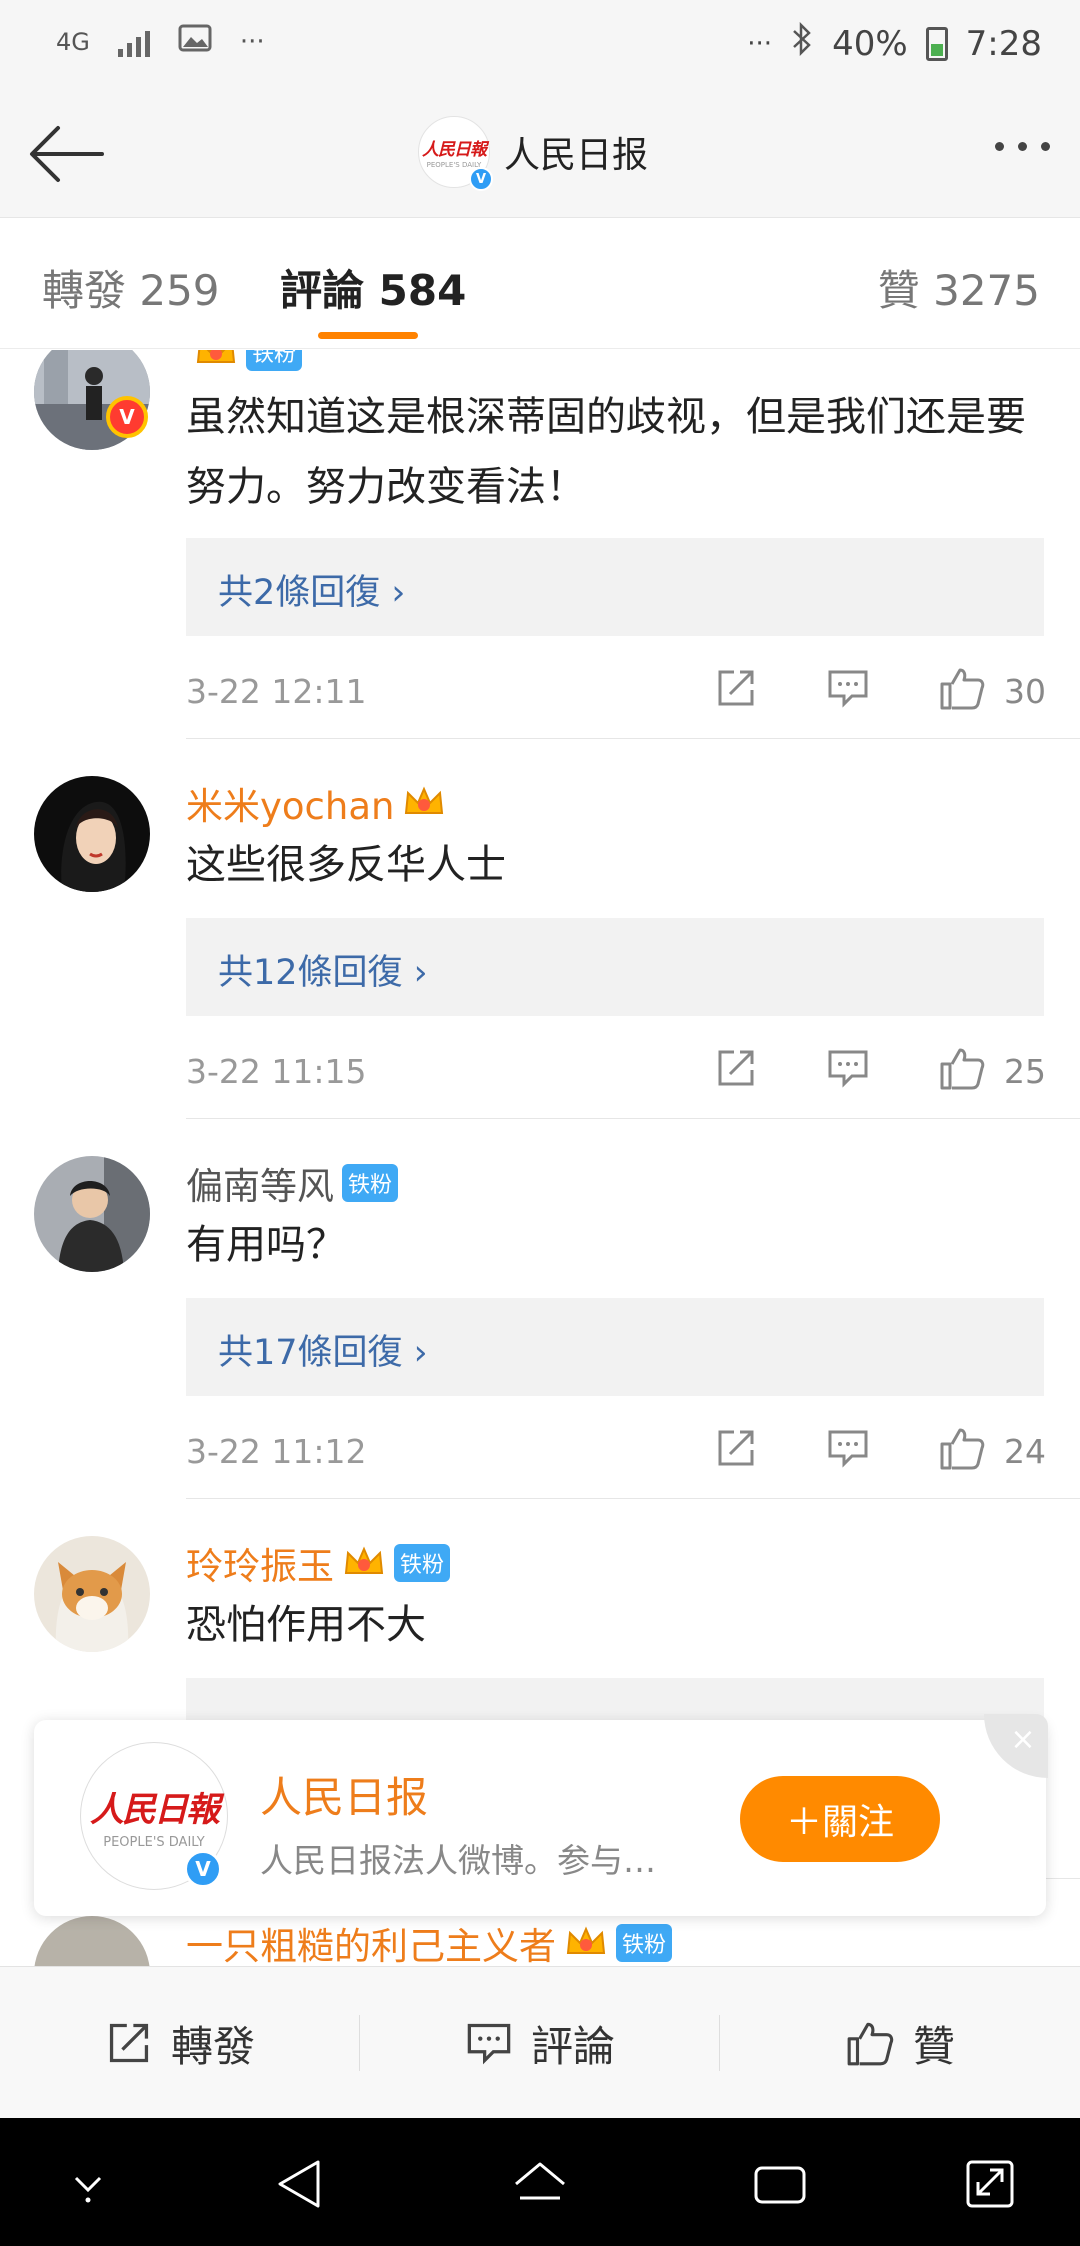 The height and width of the screenshot is (2246, 1080). I want to click on replies-link: 共2條回復 ›, so click(615, 587).